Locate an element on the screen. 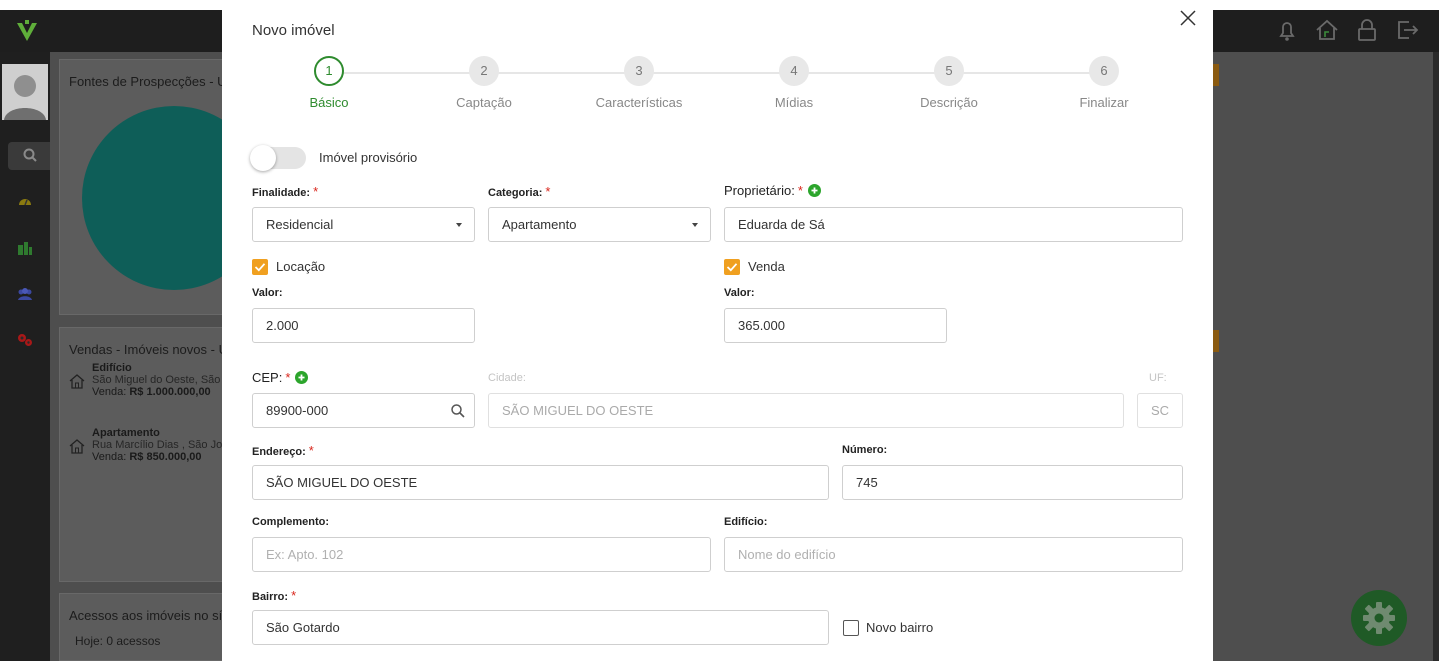 The height and width of the screenshot is (661, 1439). step-finalizar: 6 Finalizar is located at coordinates (1104, 83).